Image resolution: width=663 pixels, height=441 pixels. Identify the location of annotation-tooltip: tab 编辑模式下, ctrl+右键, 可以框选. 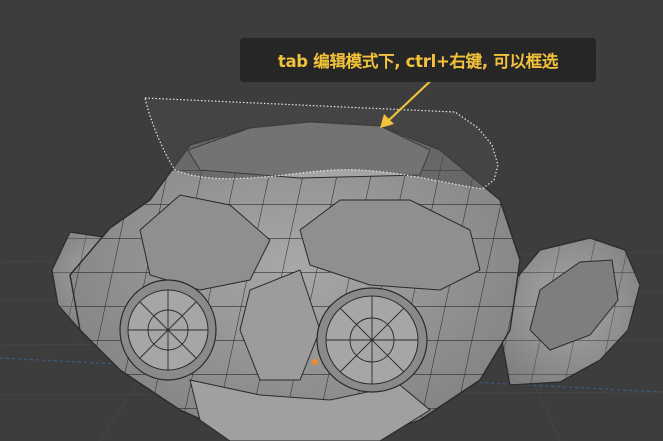
(418, 60).